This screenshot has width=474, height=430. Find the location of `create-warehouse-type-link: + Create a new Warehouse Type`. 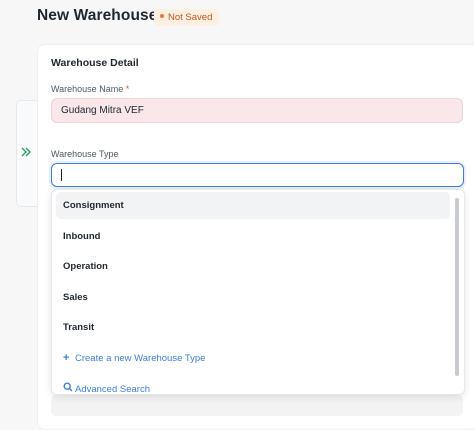

create-warehouse-type-link: + Create a new Warehouse Type is located at coordinates (134, 358).